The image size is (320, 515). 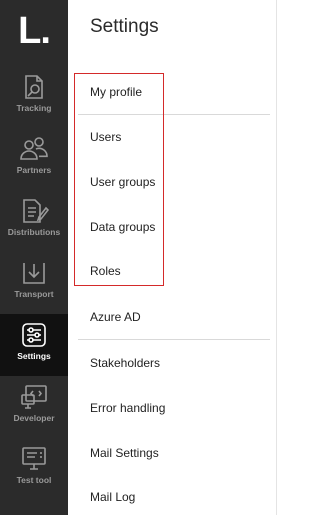 What do you see at coordinates (34, 273) in the screenshot?
I see `transport-icon` at bounding box center [34, 273].